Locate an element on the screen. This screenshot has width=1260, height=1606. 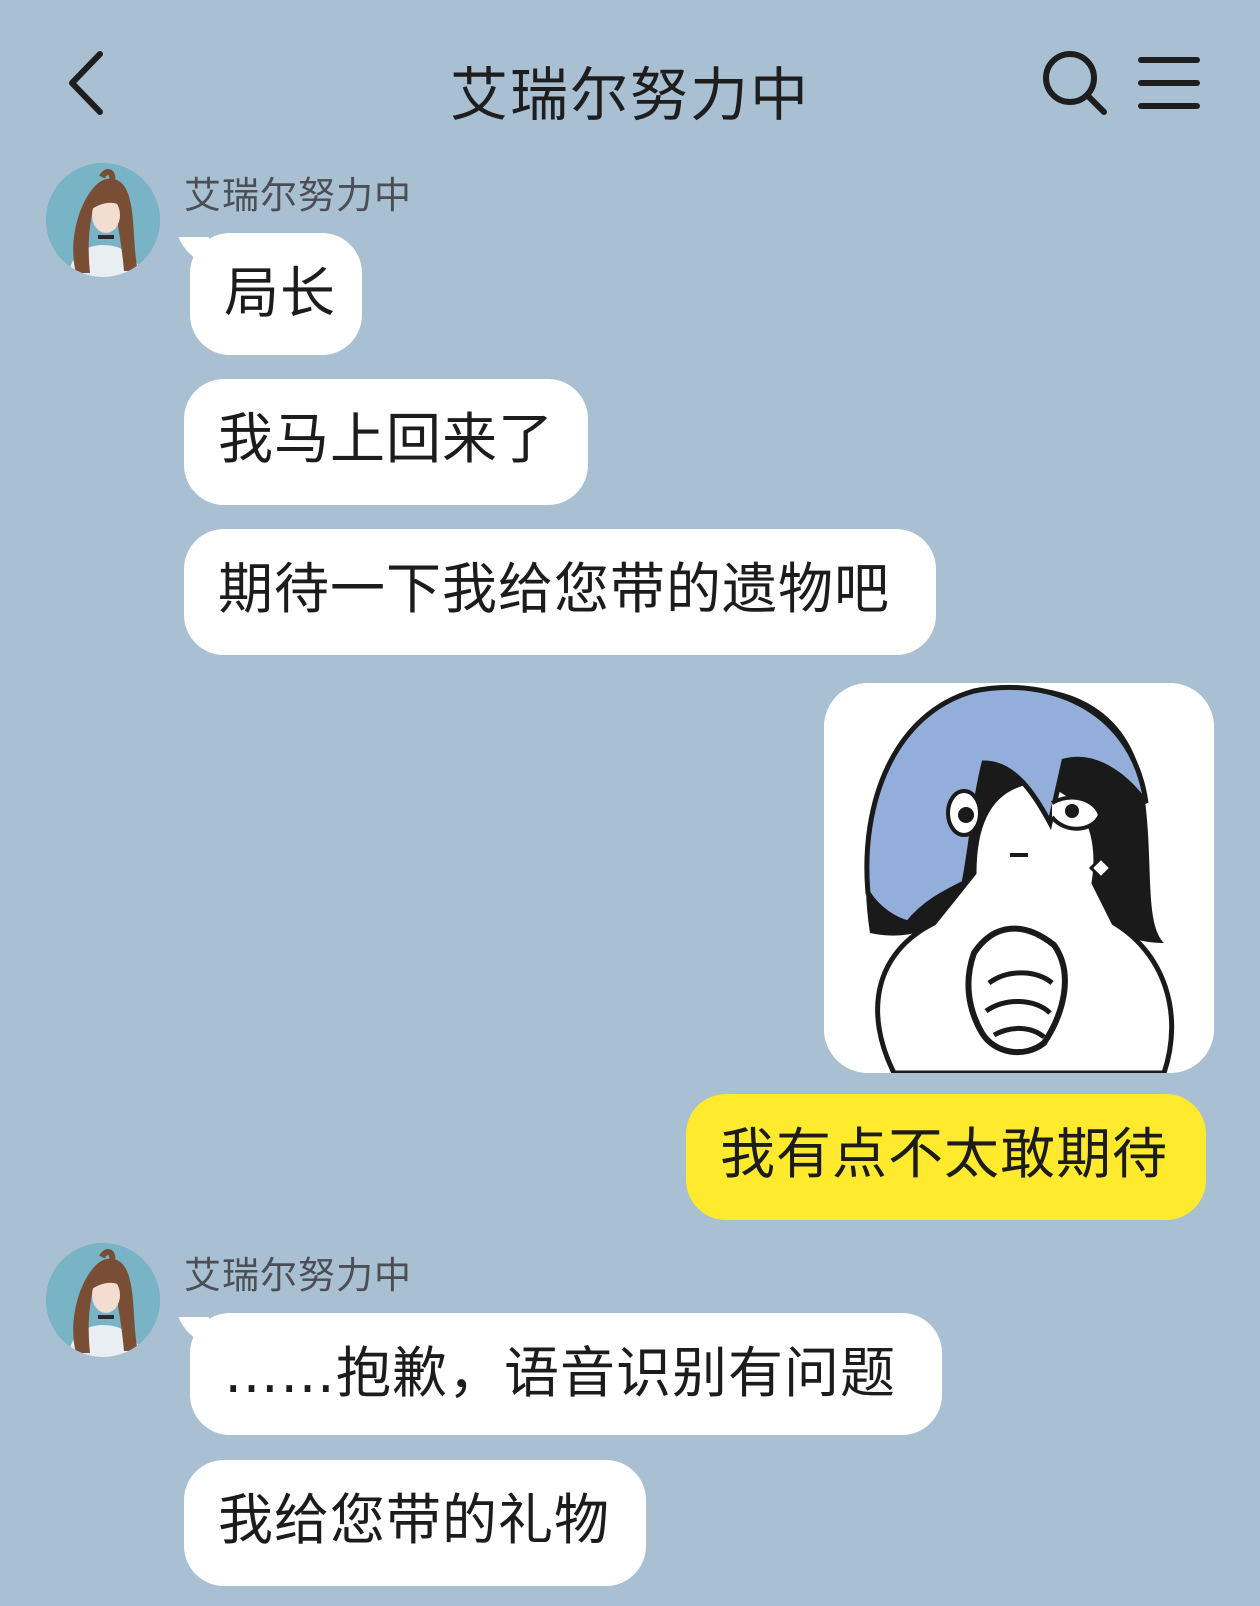
message-bubble: 局长 is located at coordinates (276, 294).